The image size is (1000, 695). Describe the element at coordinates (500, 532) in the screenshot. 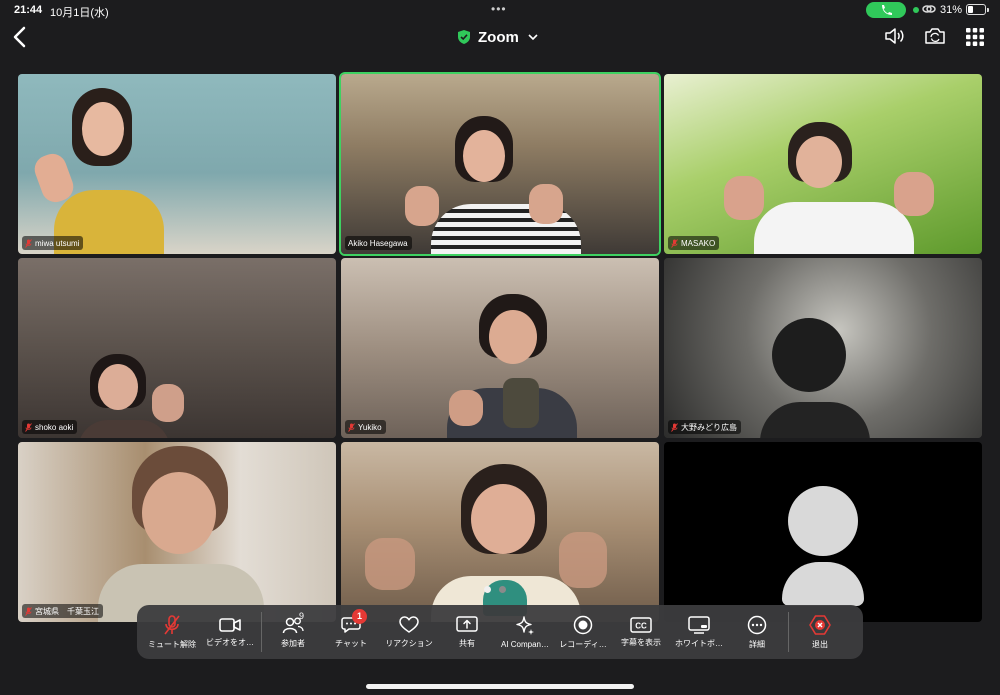

I see `participant-video-tile` at that location.